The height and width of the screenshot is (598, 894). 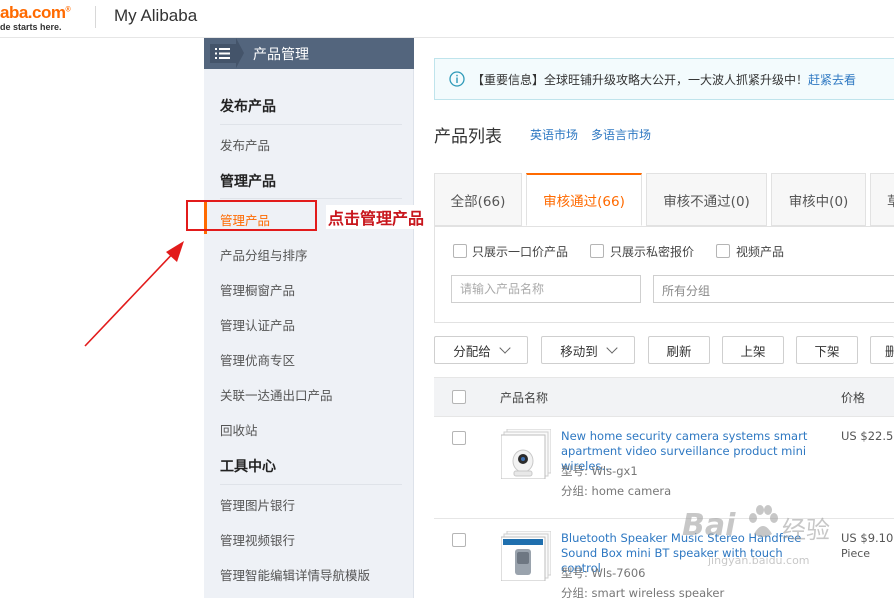 I want to click on header-arrow-shape, so click(x=240, y=53).